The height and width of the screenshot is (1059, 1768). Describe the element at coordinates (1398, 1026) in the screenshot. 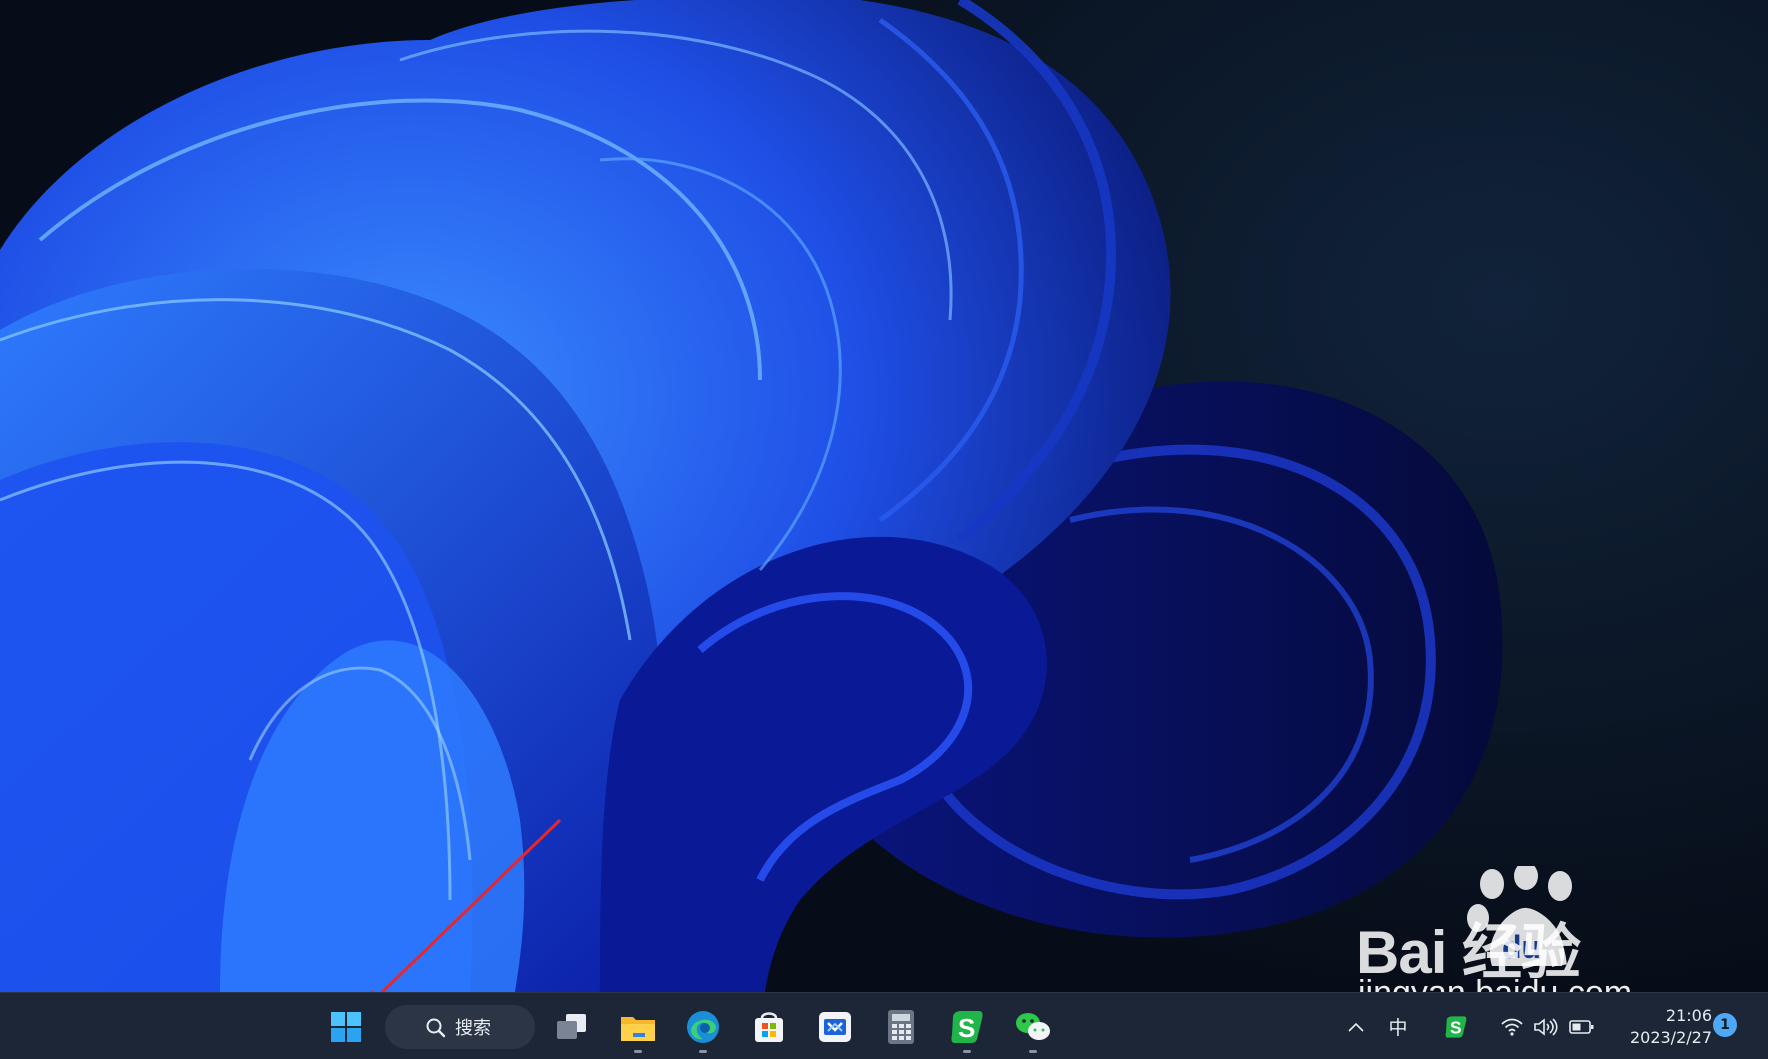

I see `ime-indicator: 中` at that location.